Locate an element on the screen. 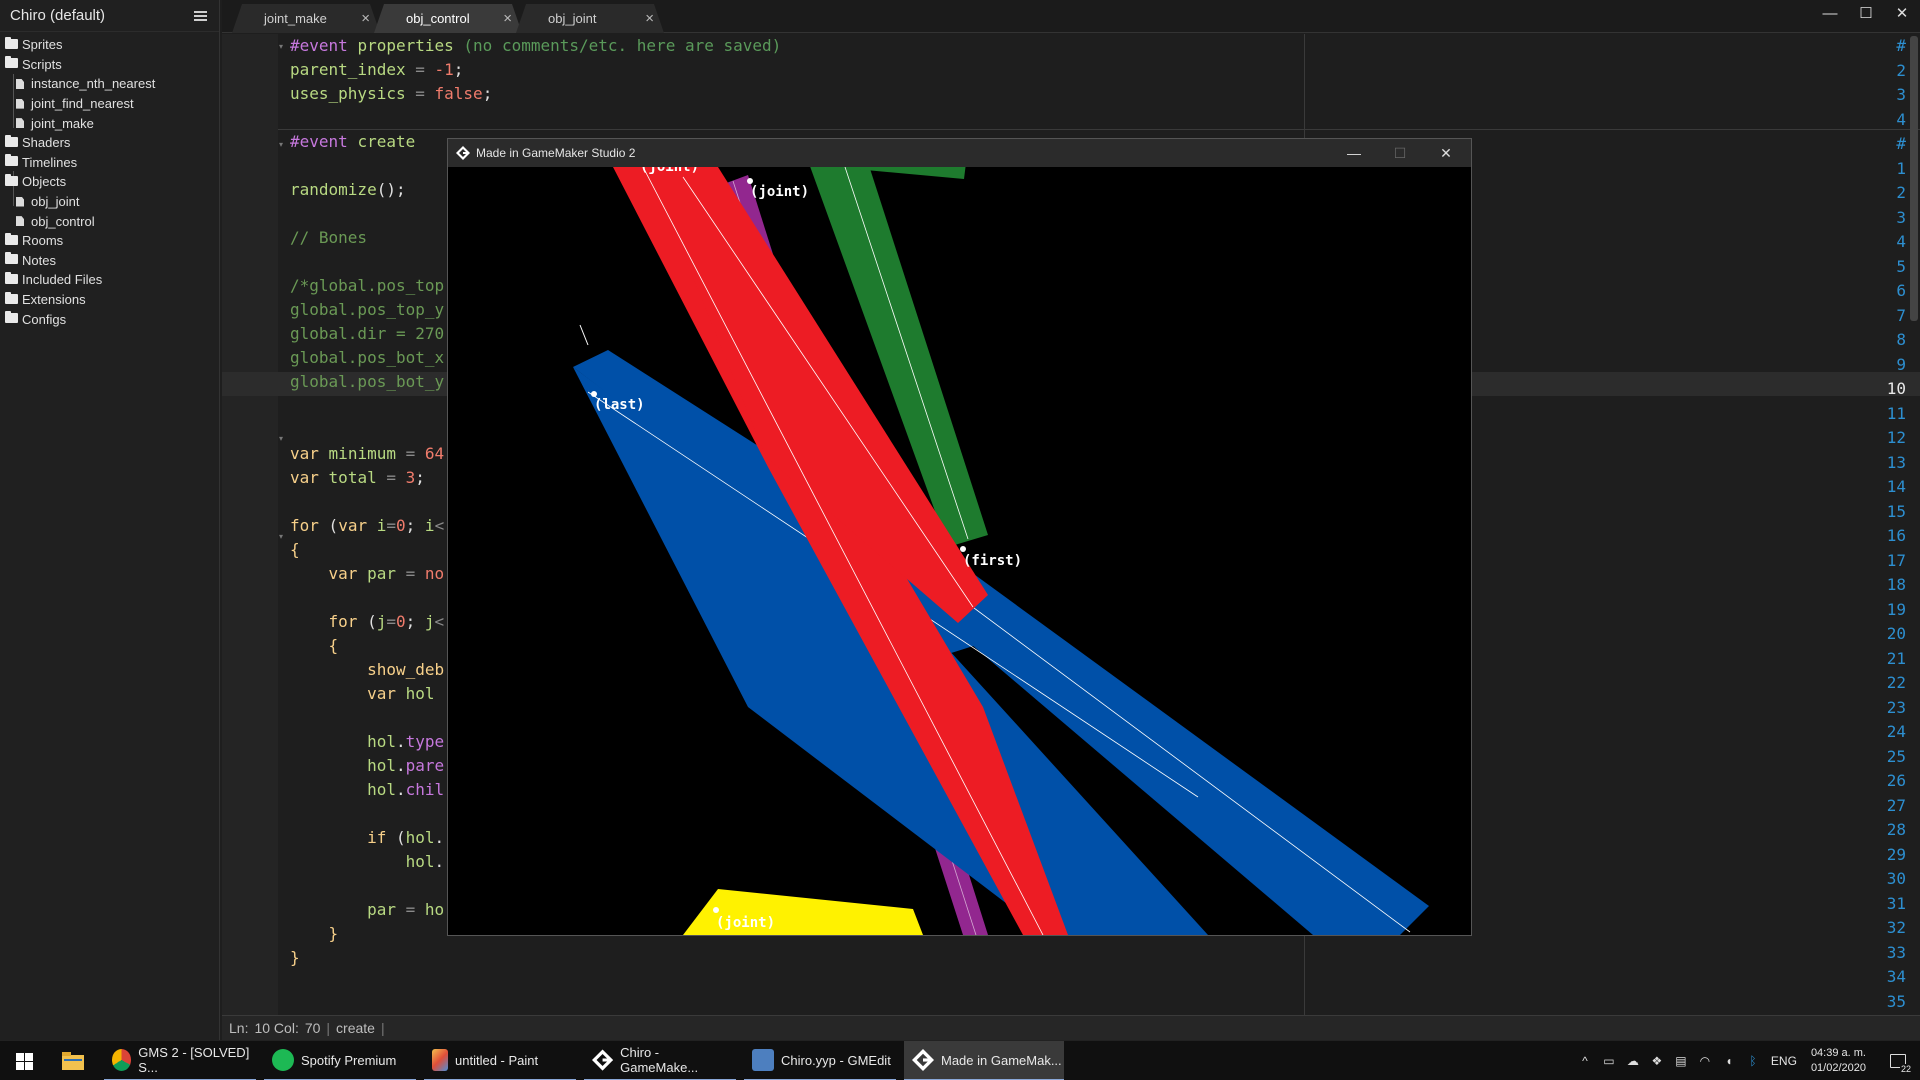 This screenshot has height=1080, width=1920. tree-file-joint-find-nearest: joint_find_nearest is located at coordinates (109, 104).